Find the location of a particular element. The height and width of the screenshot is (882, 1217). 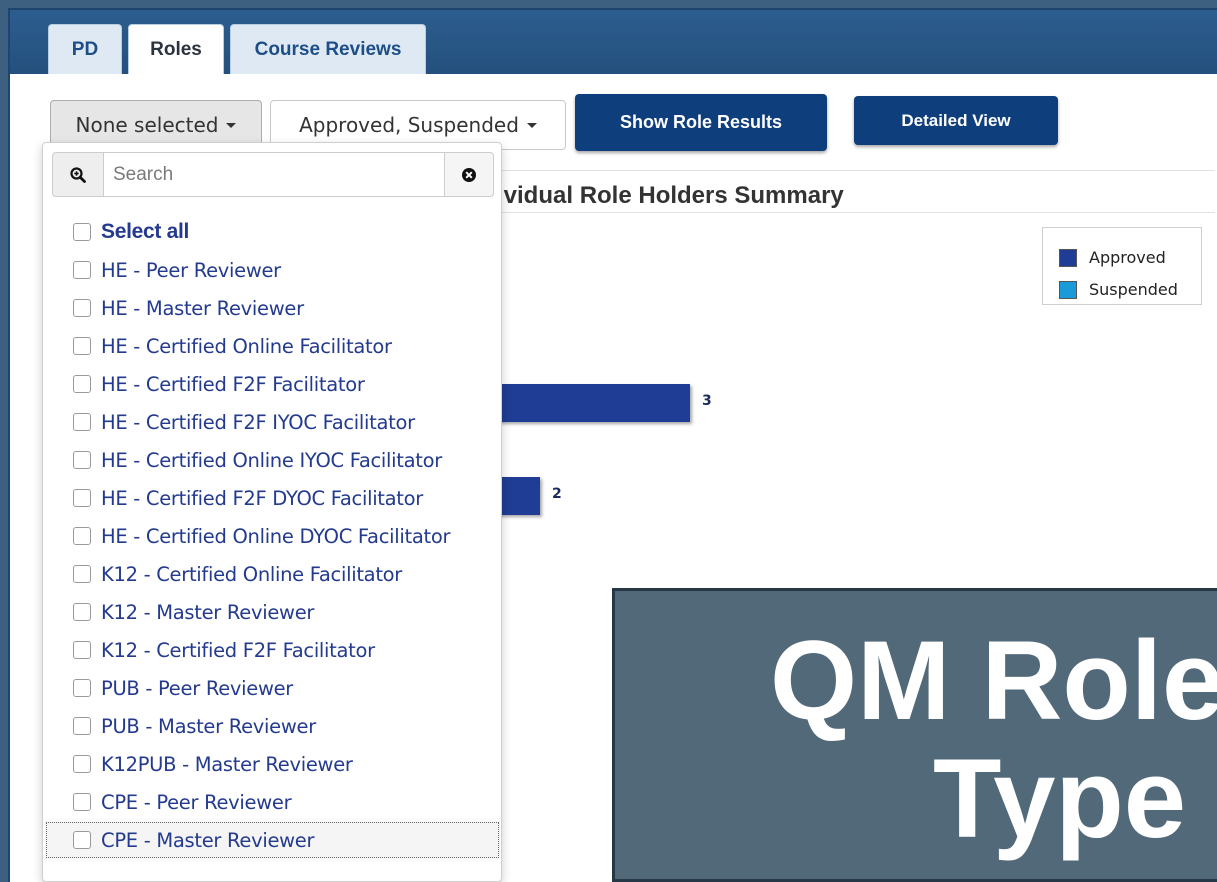

role-option: K12 - Certified F2F Facilitator is located at coordinates (272, 650).